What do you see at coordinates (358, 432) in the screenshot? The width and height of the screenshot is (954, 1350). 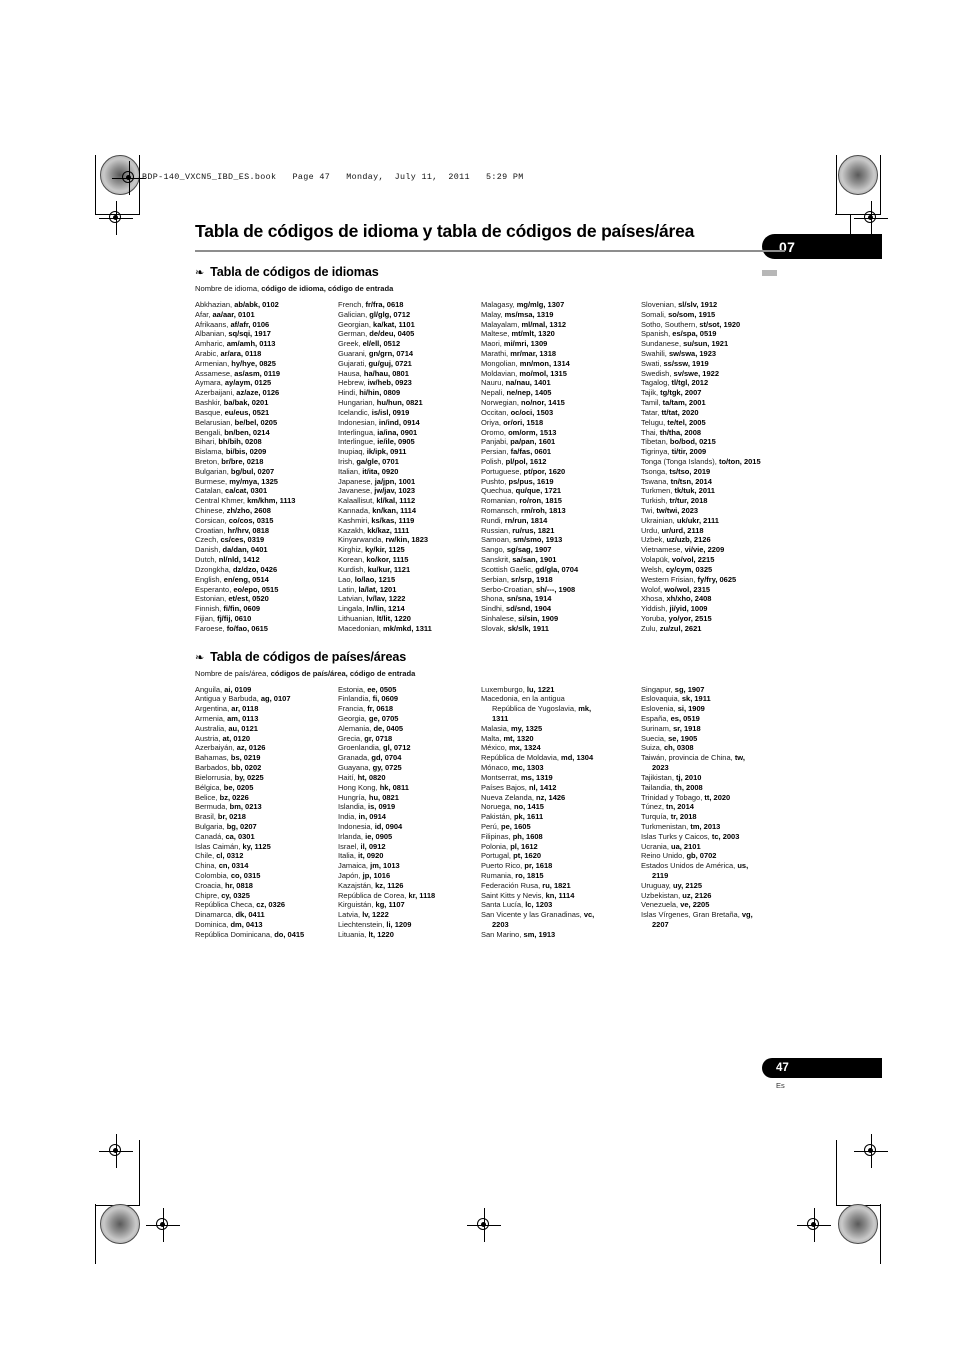 I see `code-entry-name: Interlingua,` at bounding box center [358, 432].